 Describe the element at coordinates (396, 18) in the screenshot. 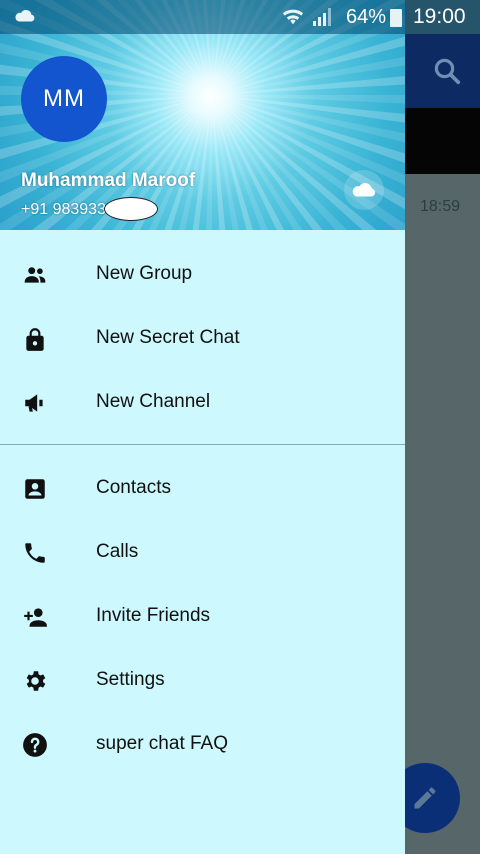

I see `battery-icon` at that location.